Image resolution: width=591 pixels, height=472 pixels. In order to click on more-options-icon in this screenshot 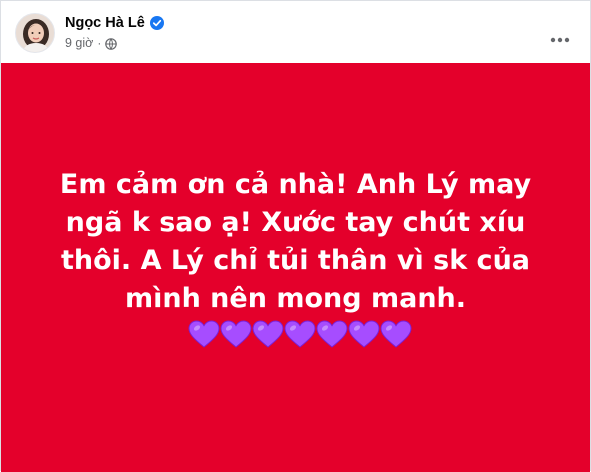, I will do `click(560, 36)`.